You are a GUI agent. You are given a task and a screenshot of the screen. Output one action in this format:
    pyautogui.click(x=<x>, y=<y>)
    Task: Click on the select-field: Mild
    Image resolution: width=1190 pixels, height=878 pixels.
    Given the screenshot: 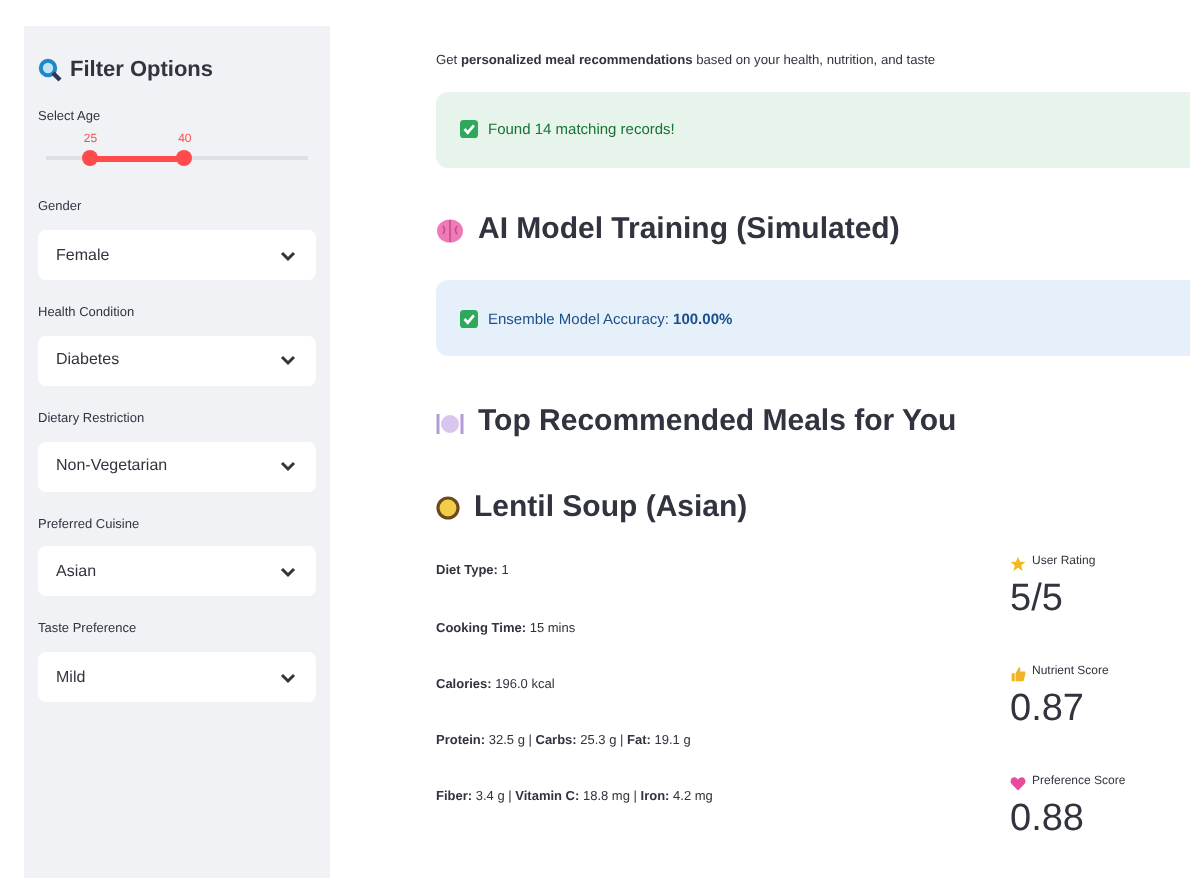 What is the action you would take?
    pyautogui.click(x=177, y=677)
    